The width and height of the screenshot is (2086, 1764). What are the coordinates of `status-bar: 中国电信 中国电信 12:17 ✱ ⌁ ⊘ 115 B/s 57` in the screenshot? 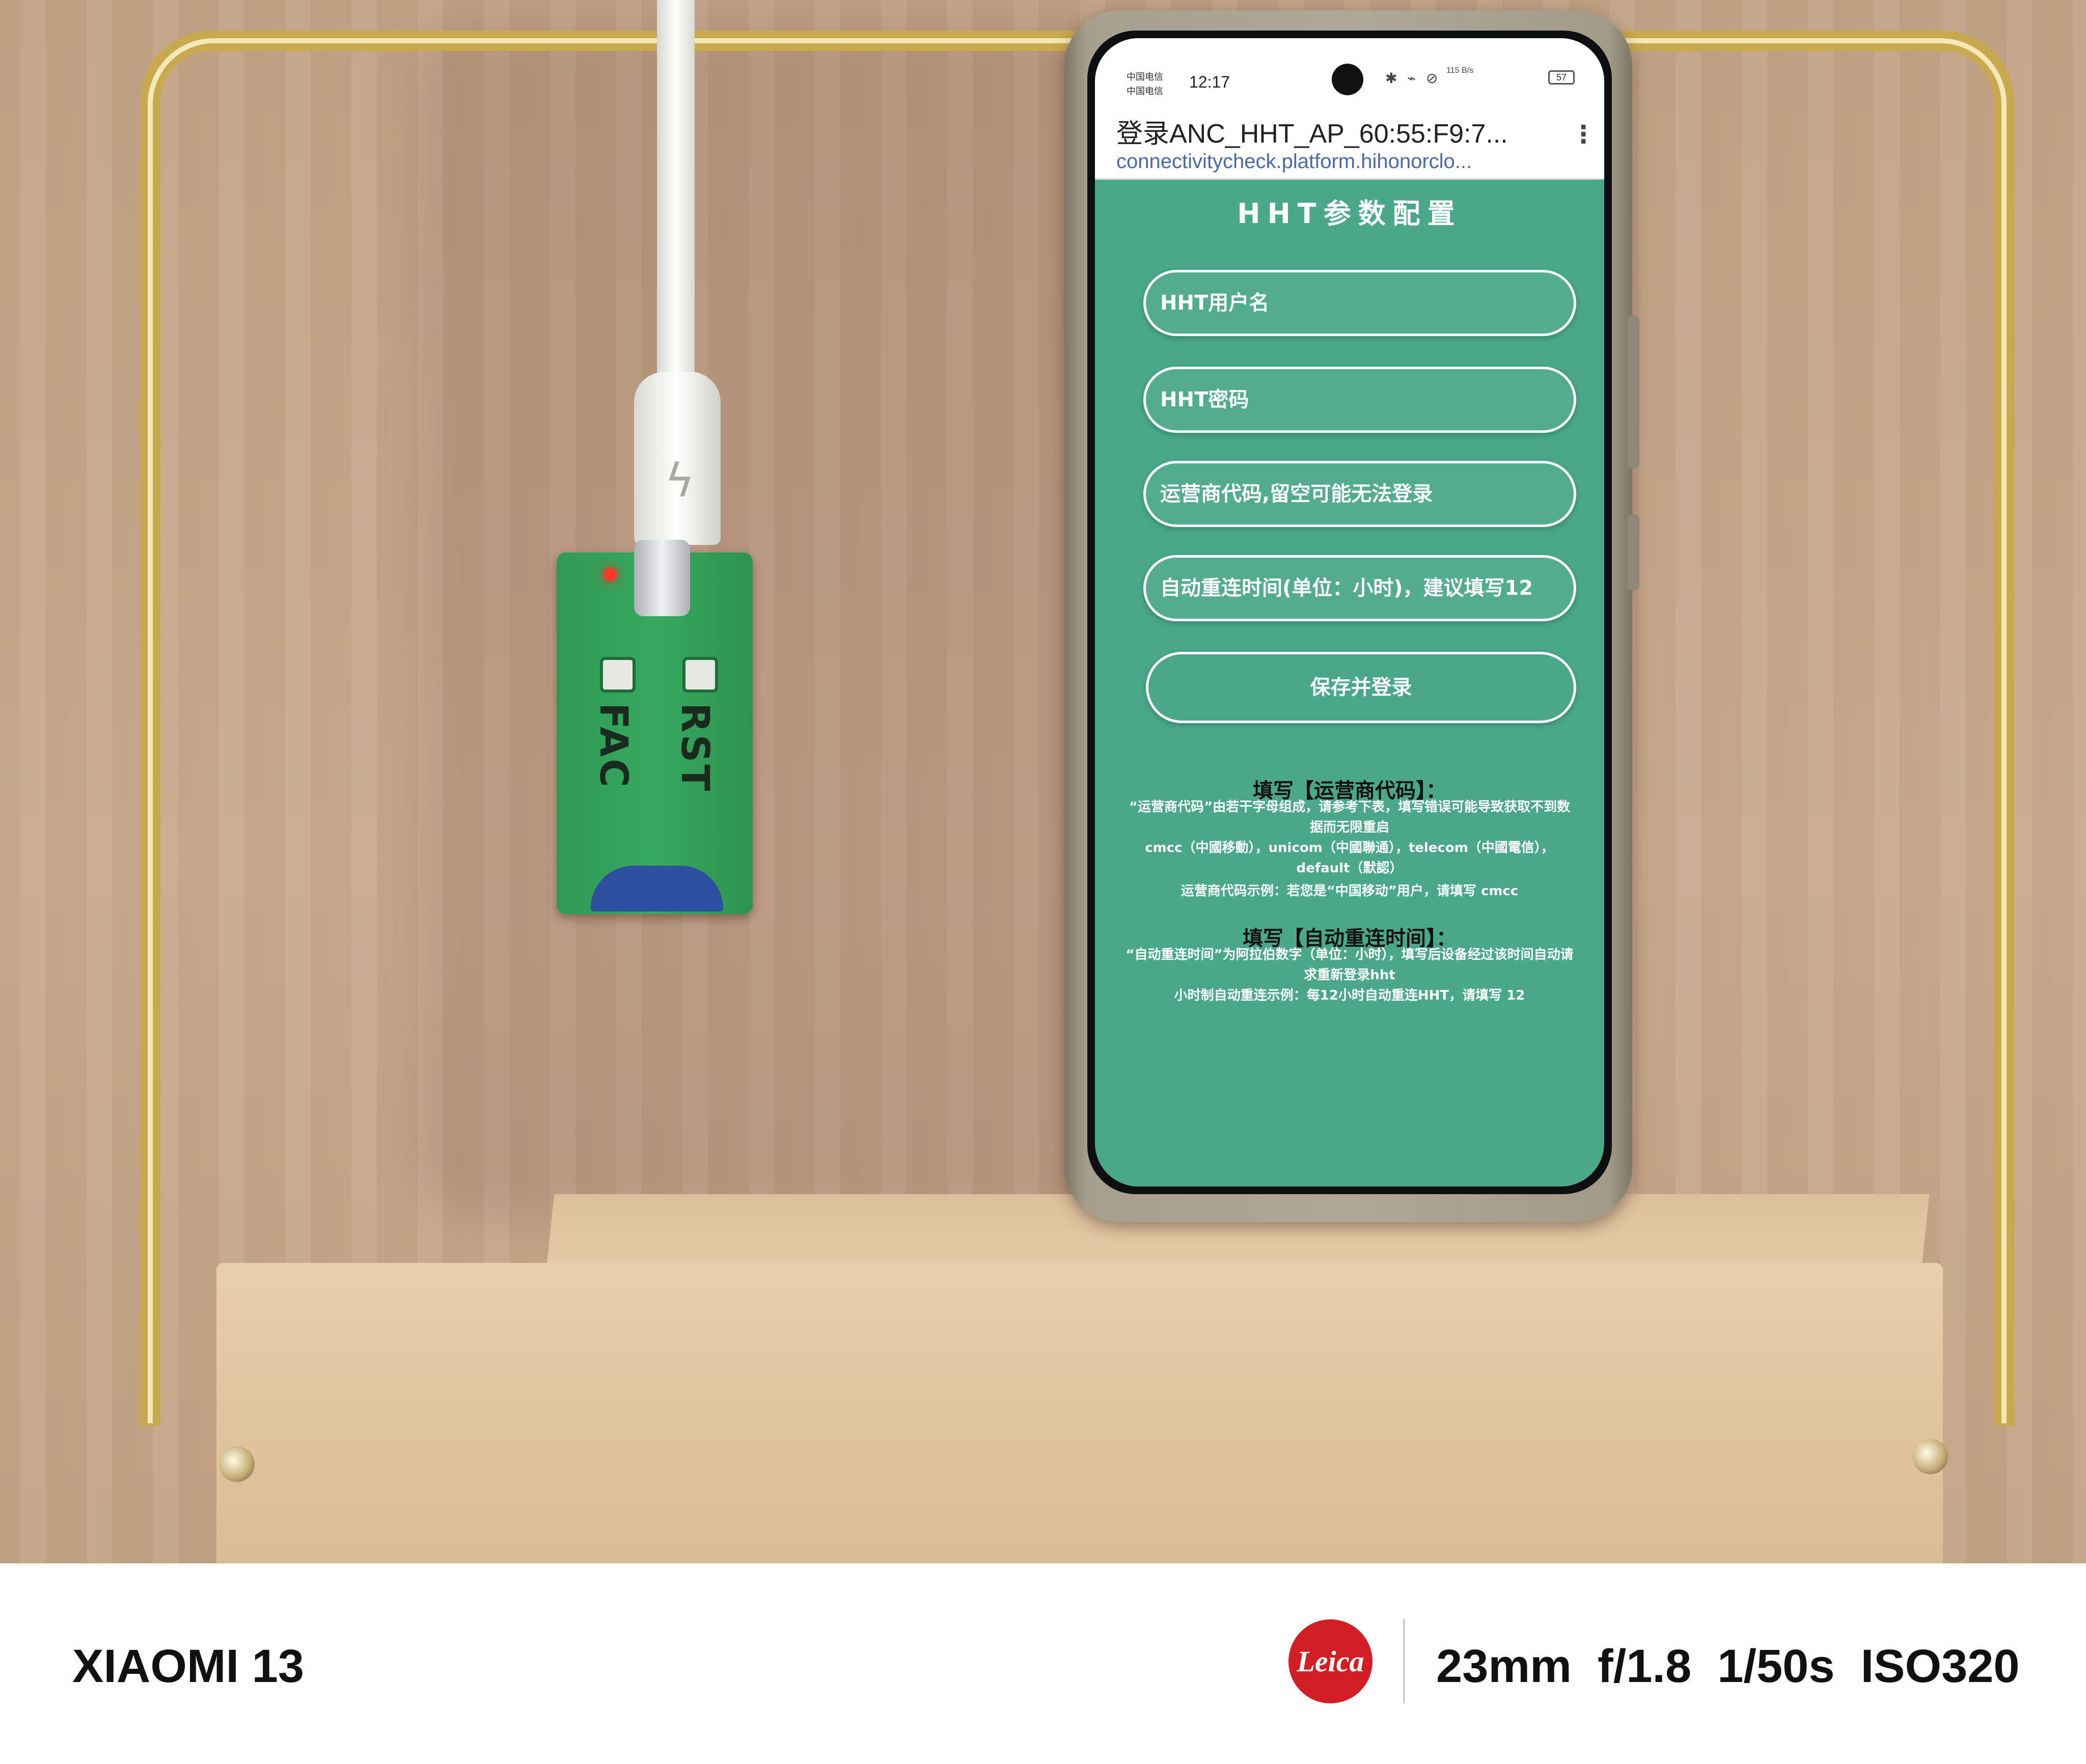 It's located at (1349, 68).